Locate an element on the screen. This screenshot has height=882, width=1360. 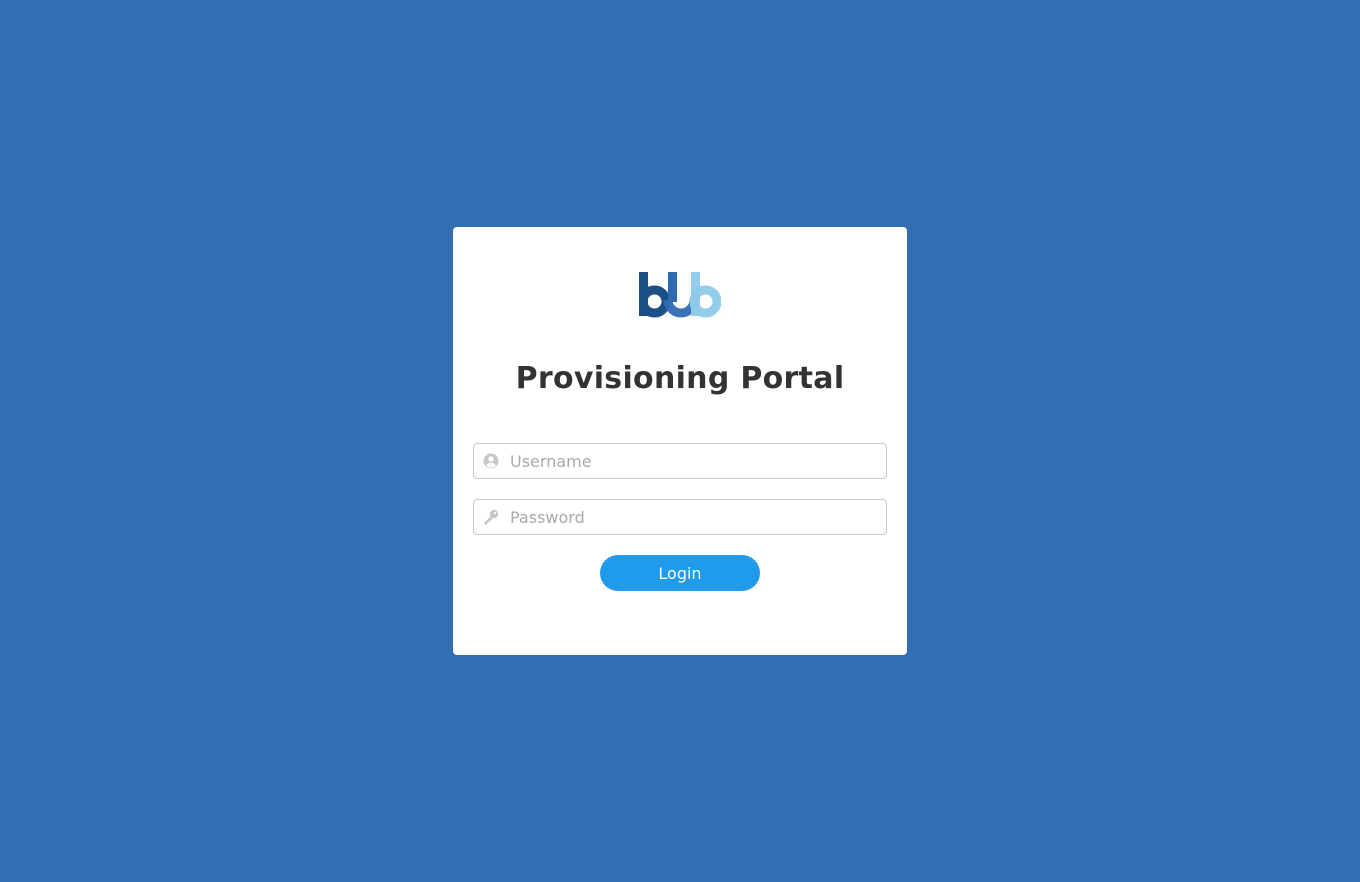
password-field is located at coordinates (680, 517).